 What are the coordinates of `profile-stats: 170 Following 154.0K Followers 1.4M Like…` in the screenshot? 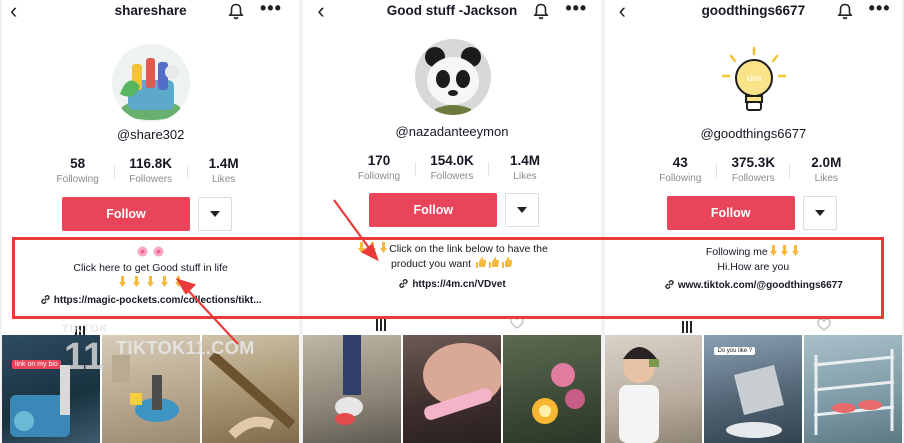 It's located at (451, 167).